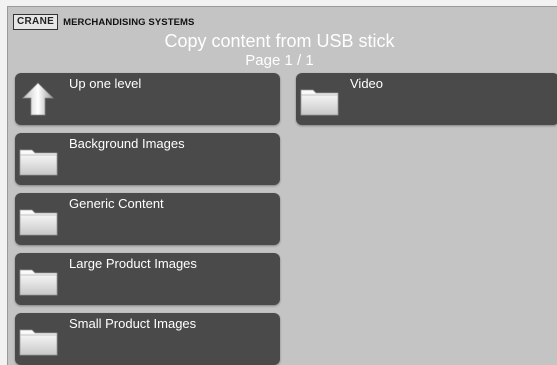 Image resolution: width=557 pixels, height=365 pixels. What do you see at coordinates (38, 99) in the screenshot?
I see `up-arrow-icon` at bounding box center [38, 99].